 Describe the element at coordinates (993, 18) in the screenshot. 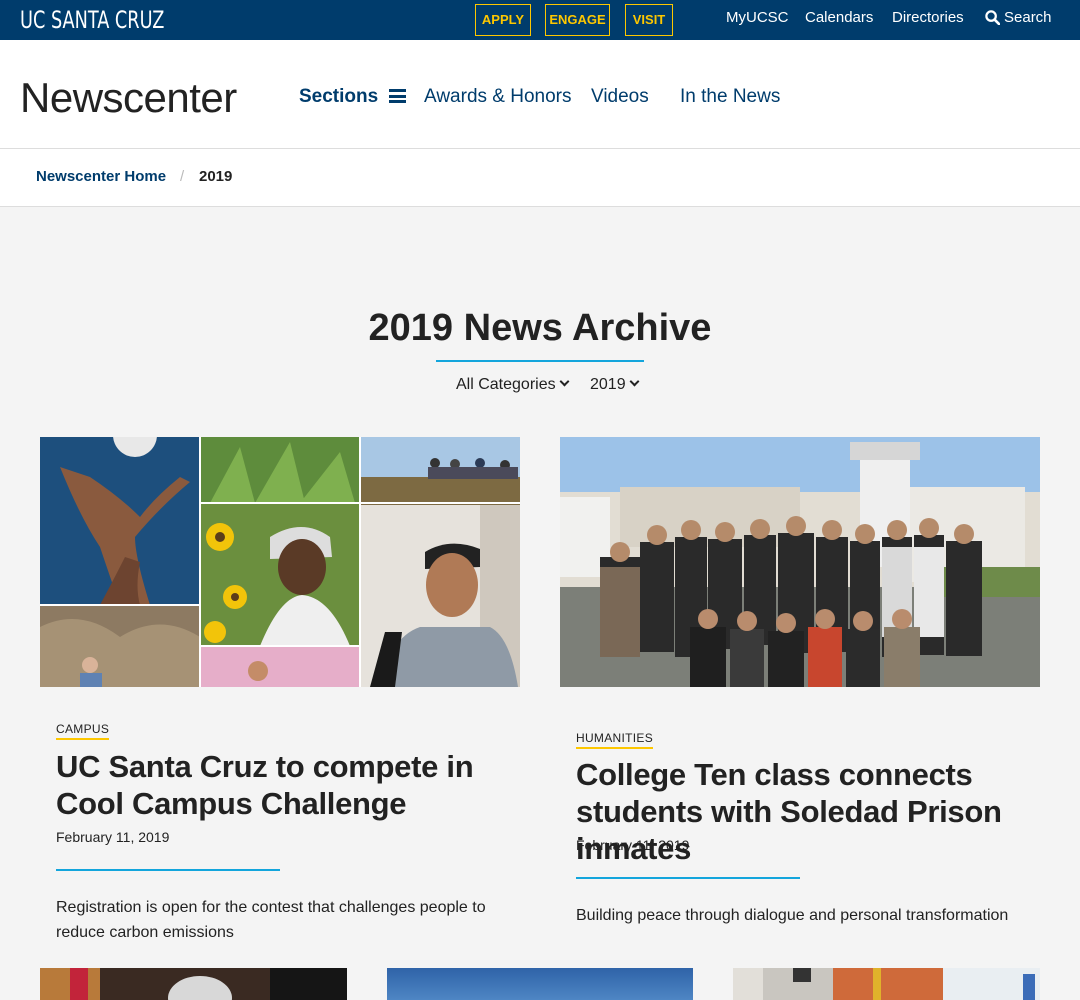

I see `search-icon` at that location.